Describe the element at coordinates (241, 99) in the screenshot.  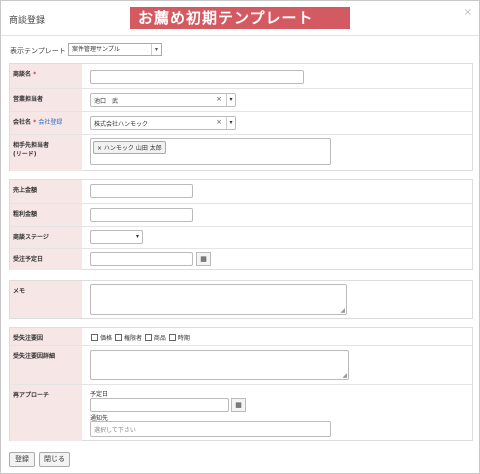
I see `sales-rep-row: 営業担当者 池口 武 × ▾` at that location.